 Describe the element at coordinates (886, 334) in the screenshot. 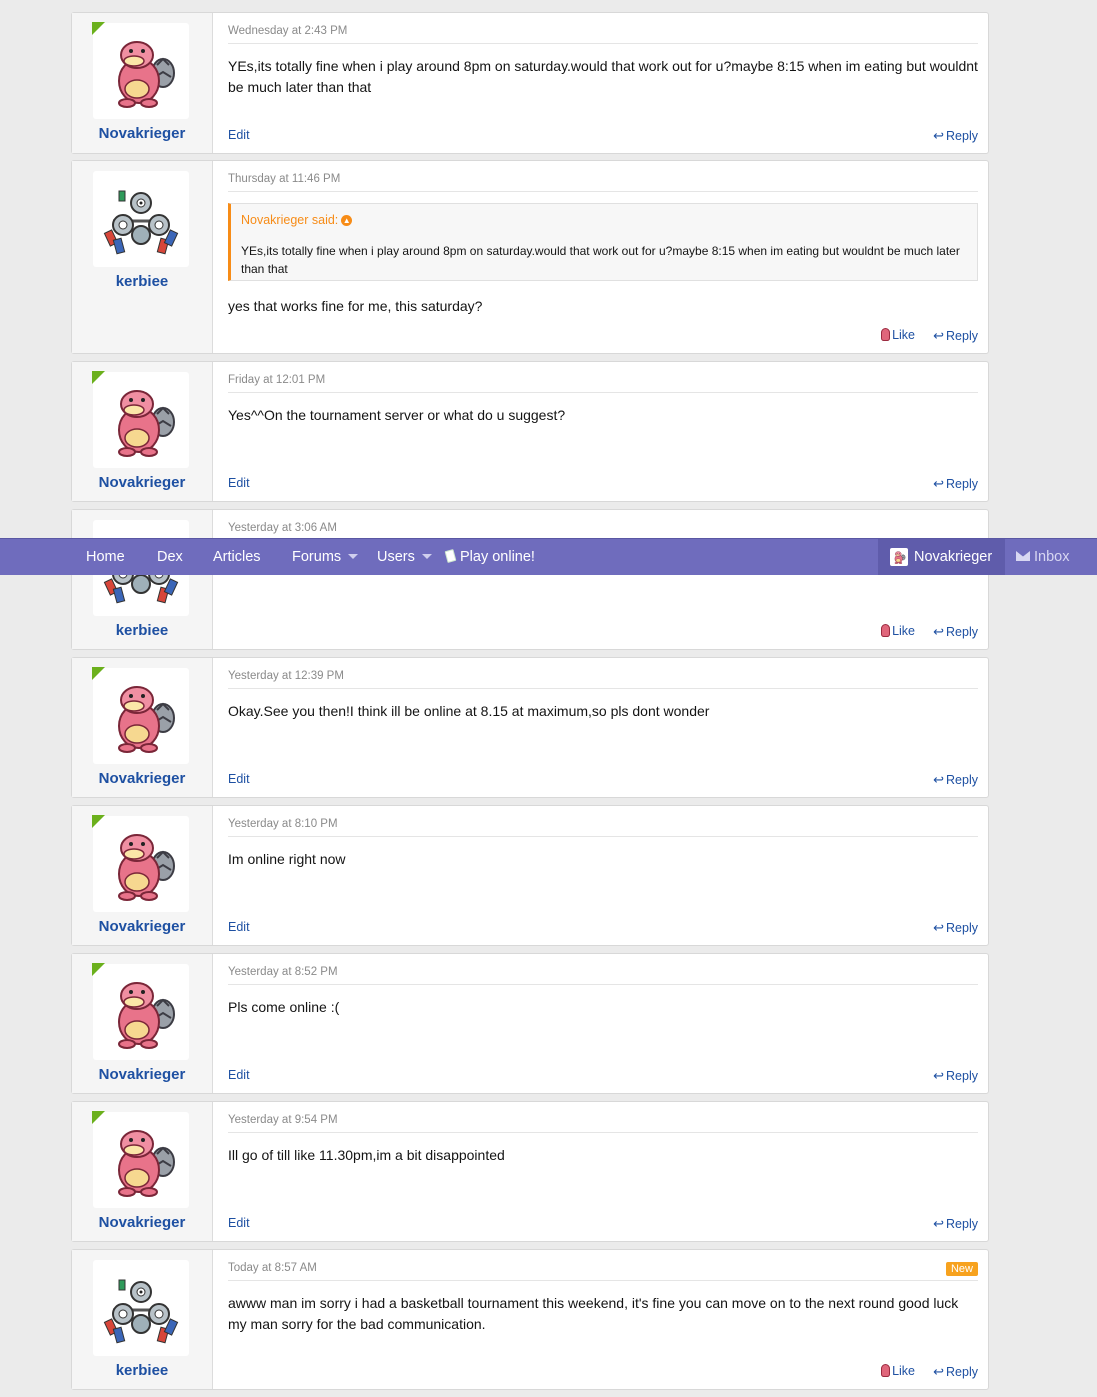

I see `like-icon` at that location.